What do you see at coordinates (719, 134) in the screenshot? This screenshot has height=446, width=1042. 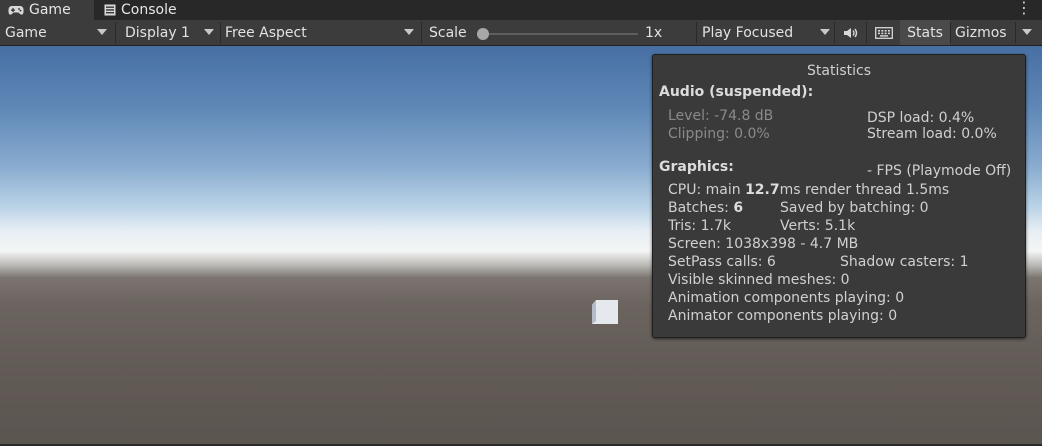 I see `audio-clipping: Clipping: 0.0%` at bounding box center [719, 134].